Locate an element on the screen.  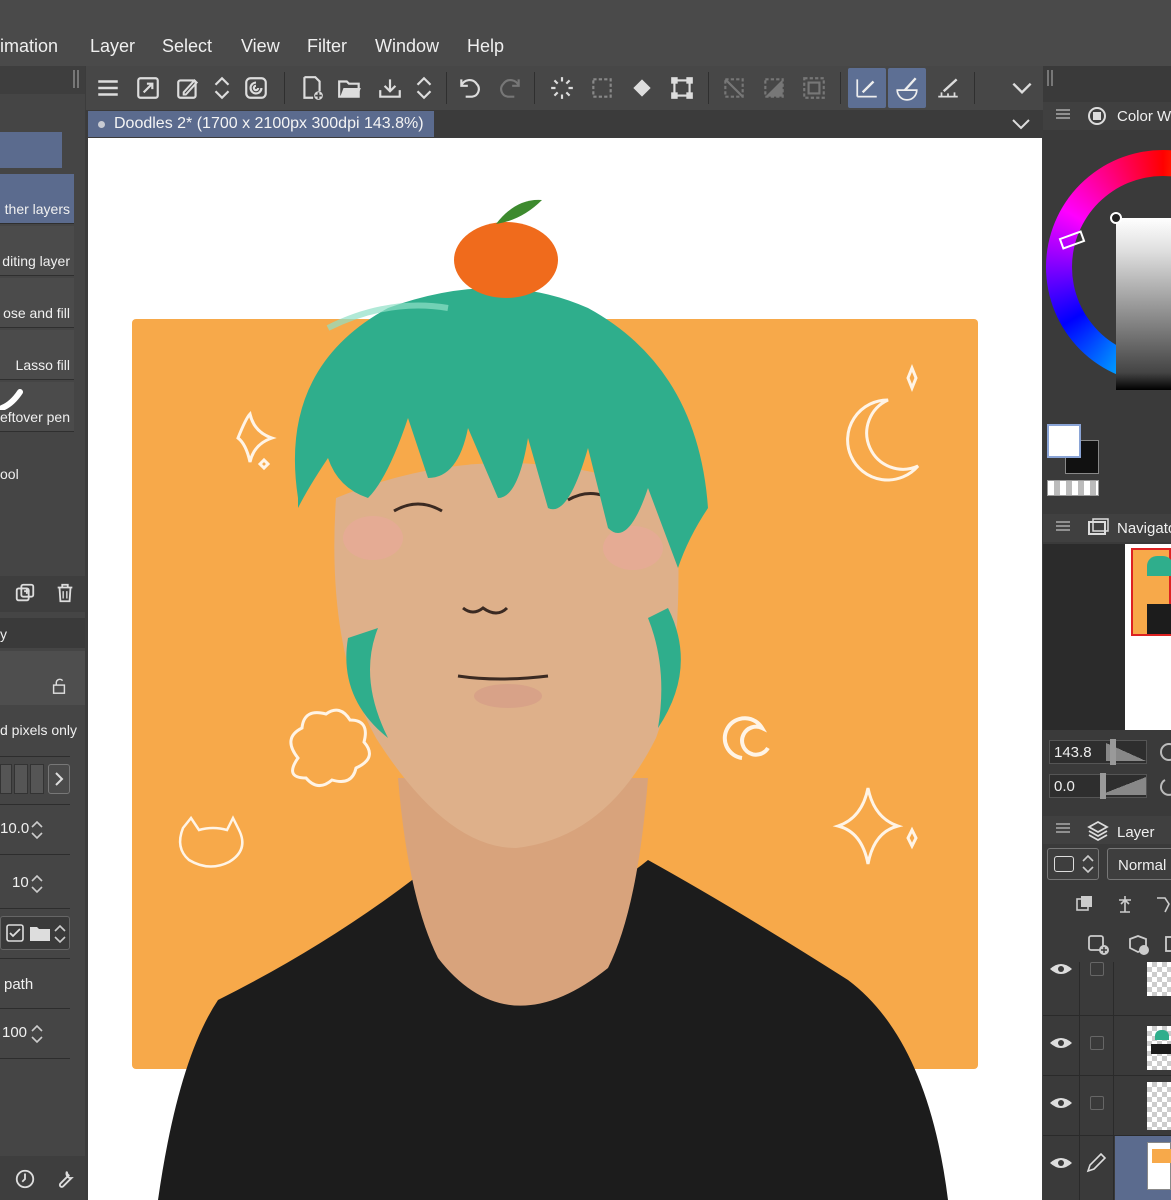
navigator-icon is located at coordinates (1098, 528).